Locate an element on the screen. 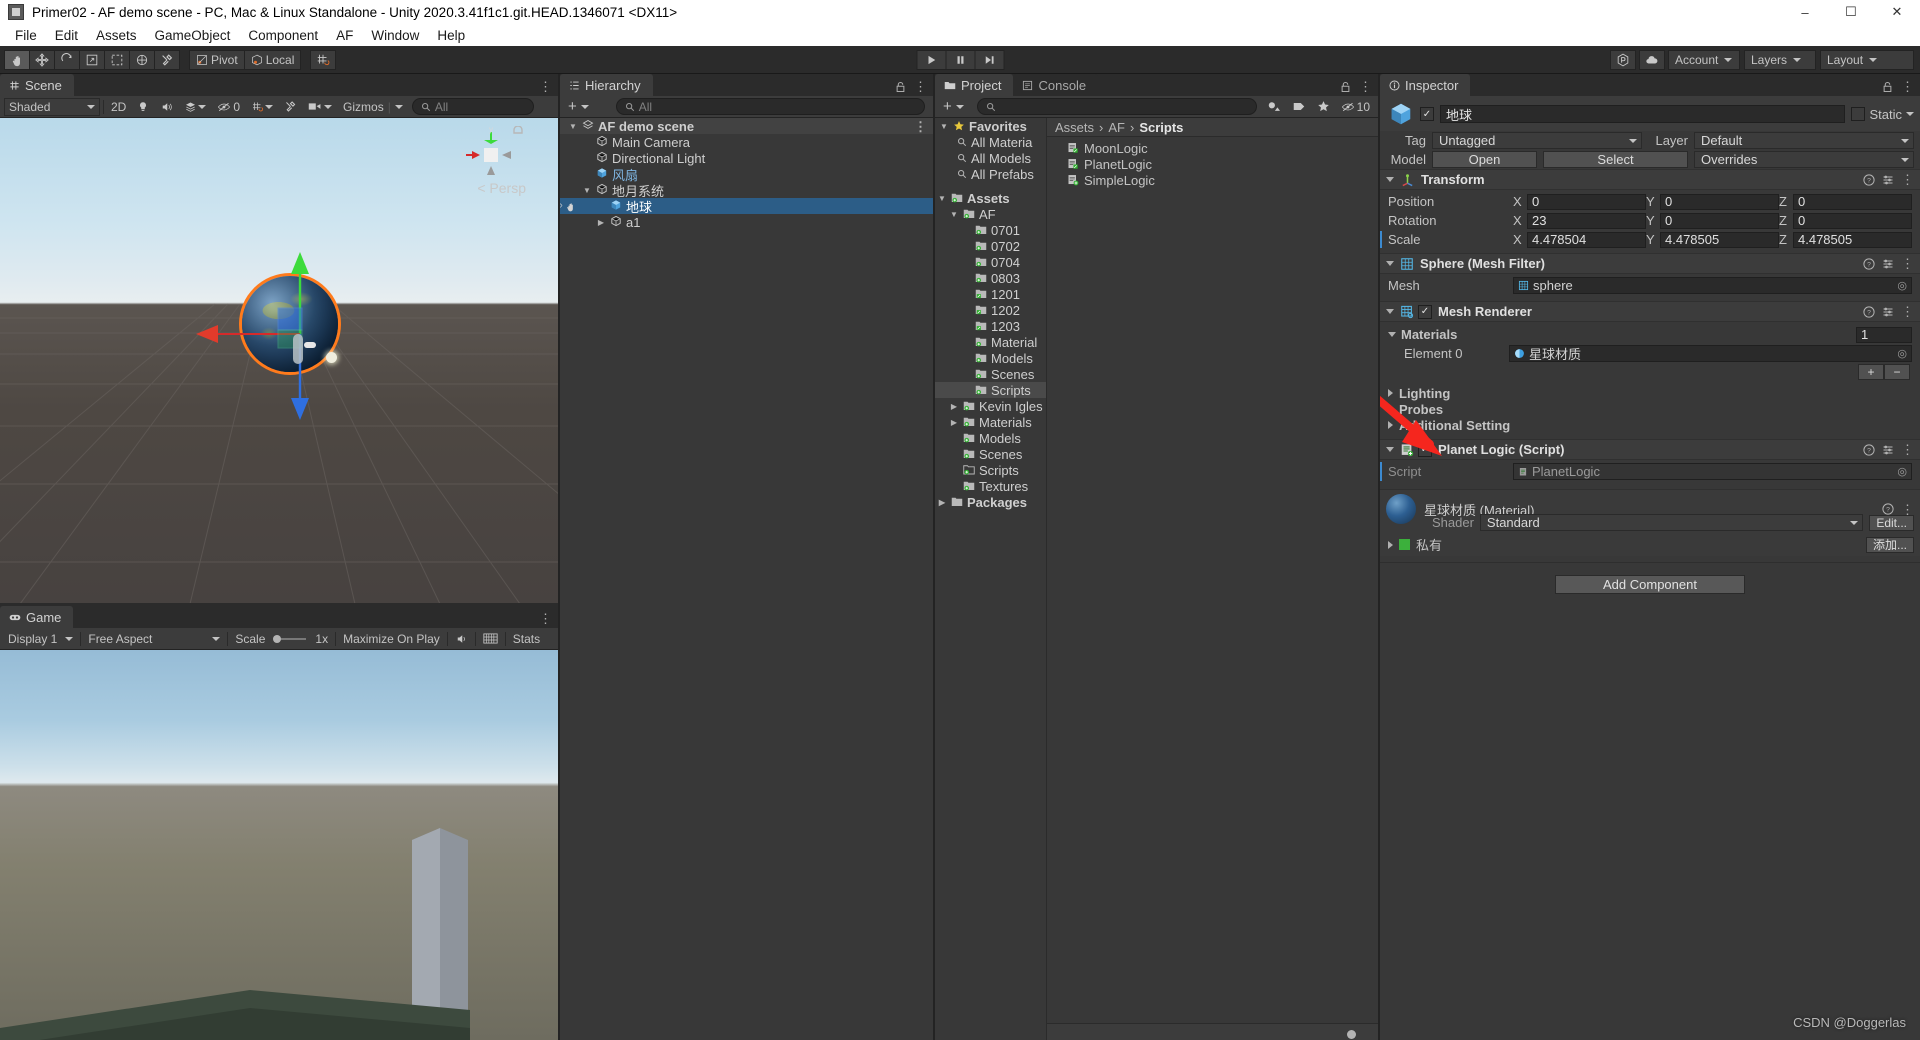  menu-item-component: Component is located at coordinates (283, 35).